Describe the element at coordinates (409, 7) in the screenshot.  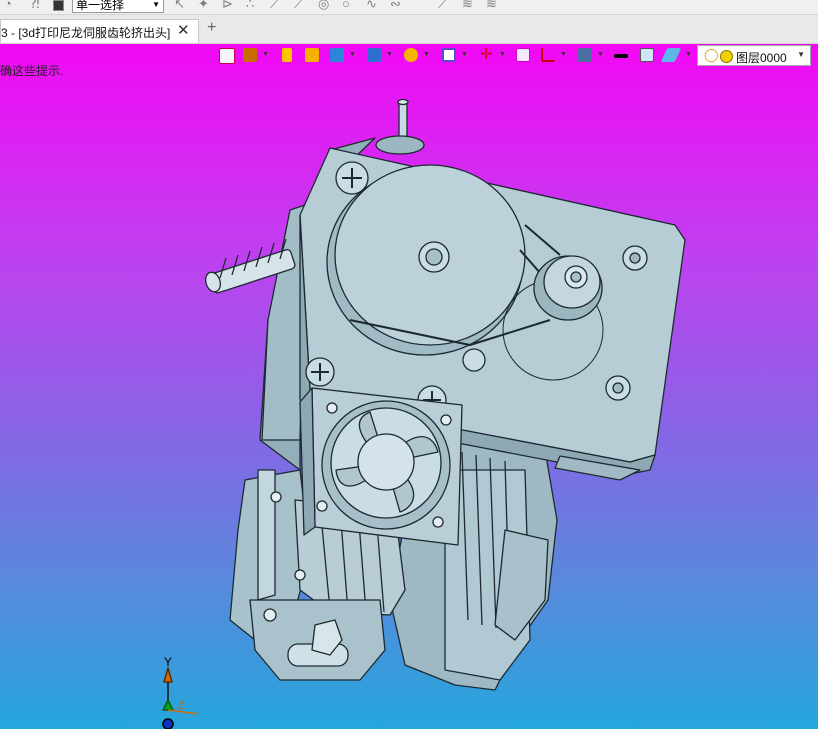
I see `top-toolbar: ◔ ⁈ 单一选择 ▼ ↖ ✦ ⊳ ∴ ⟋ ⟋ ◎ ○ ∿ ∾ ⌒ ⟋ ≋ ≋` at that location.